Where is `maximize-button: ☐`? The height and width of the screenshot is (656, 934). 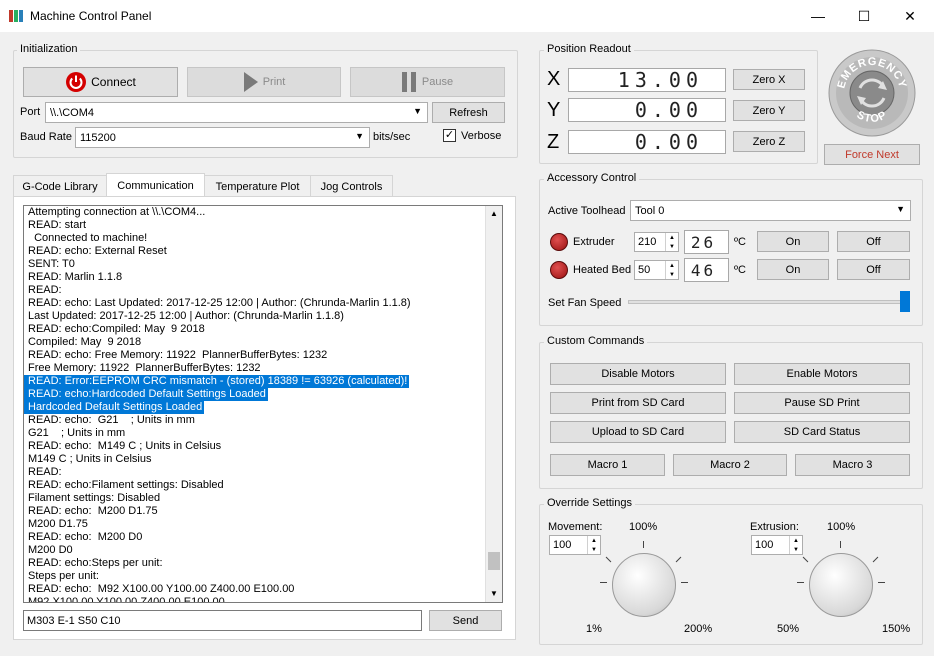
maximize-button: ☐ is located at coordinates (864, 16).